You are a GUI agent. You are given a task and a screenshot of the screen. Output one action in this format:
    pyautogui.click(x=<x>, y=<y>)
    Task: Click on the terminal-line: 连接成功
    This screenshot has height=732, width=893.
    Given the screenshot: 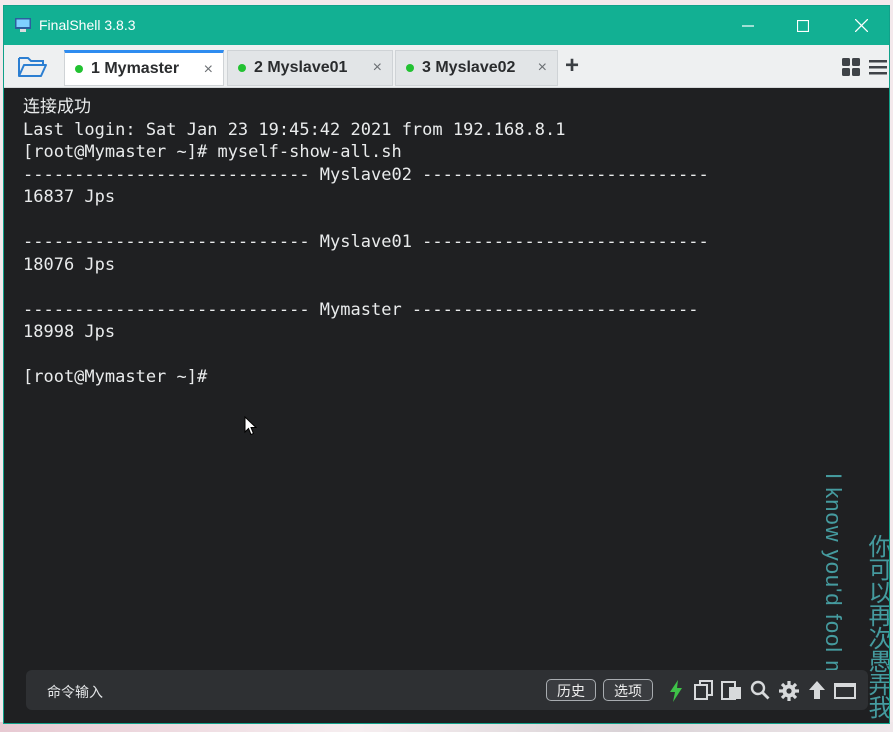 What is the action you would take?
    pyautogui.click(x=57, y=107)
    